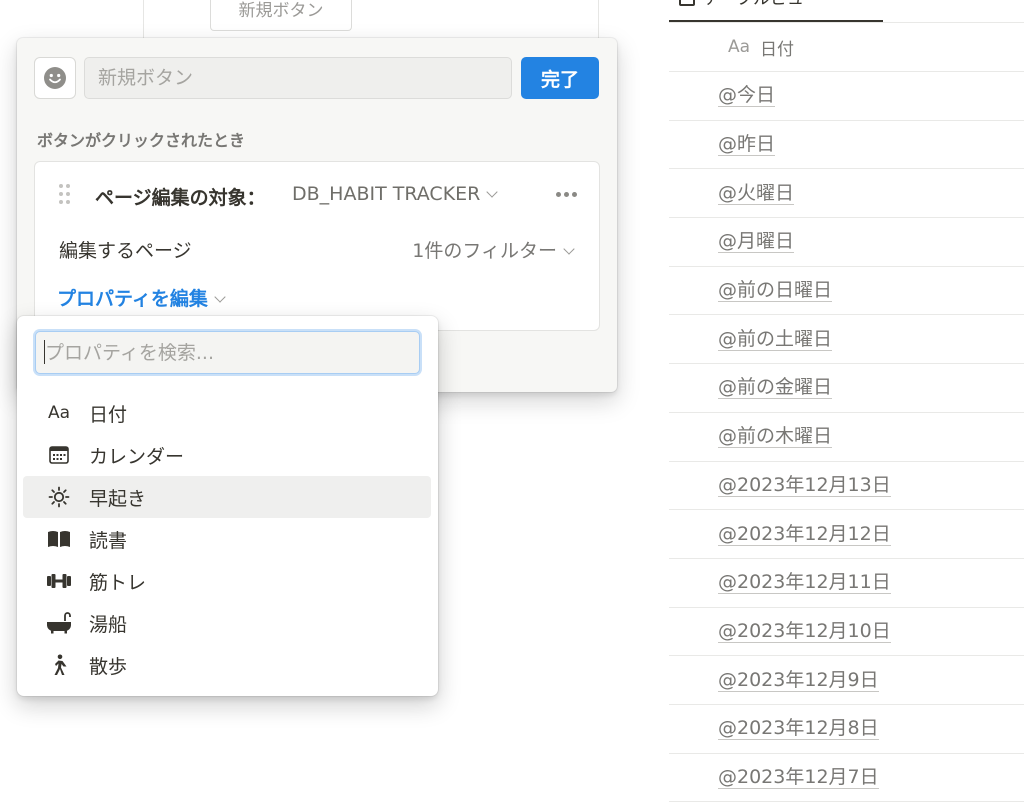 This screenshot has width=1024, height=802. Describe the element at coordinates (227, 352) in the screenshot. I see `property-search-input` at that location.